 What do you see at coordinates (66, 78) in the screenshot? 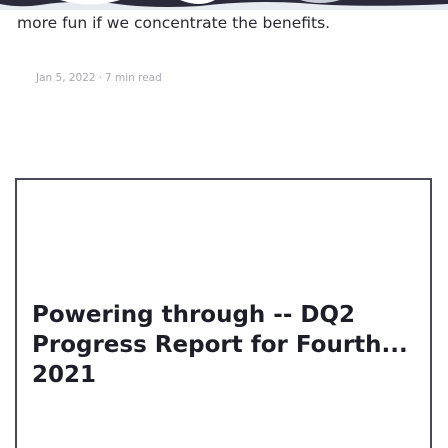
I see `post-date: Jan 5, 2022` at bounding box center [66, 78].